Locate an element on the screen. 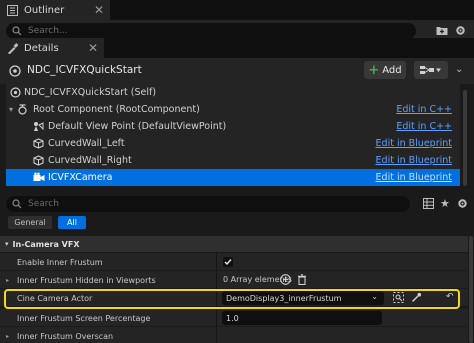 The height and width of the screenshot is (343, 474). outliner-tab: Outliner ✕ is located at coordinates (55, 10).